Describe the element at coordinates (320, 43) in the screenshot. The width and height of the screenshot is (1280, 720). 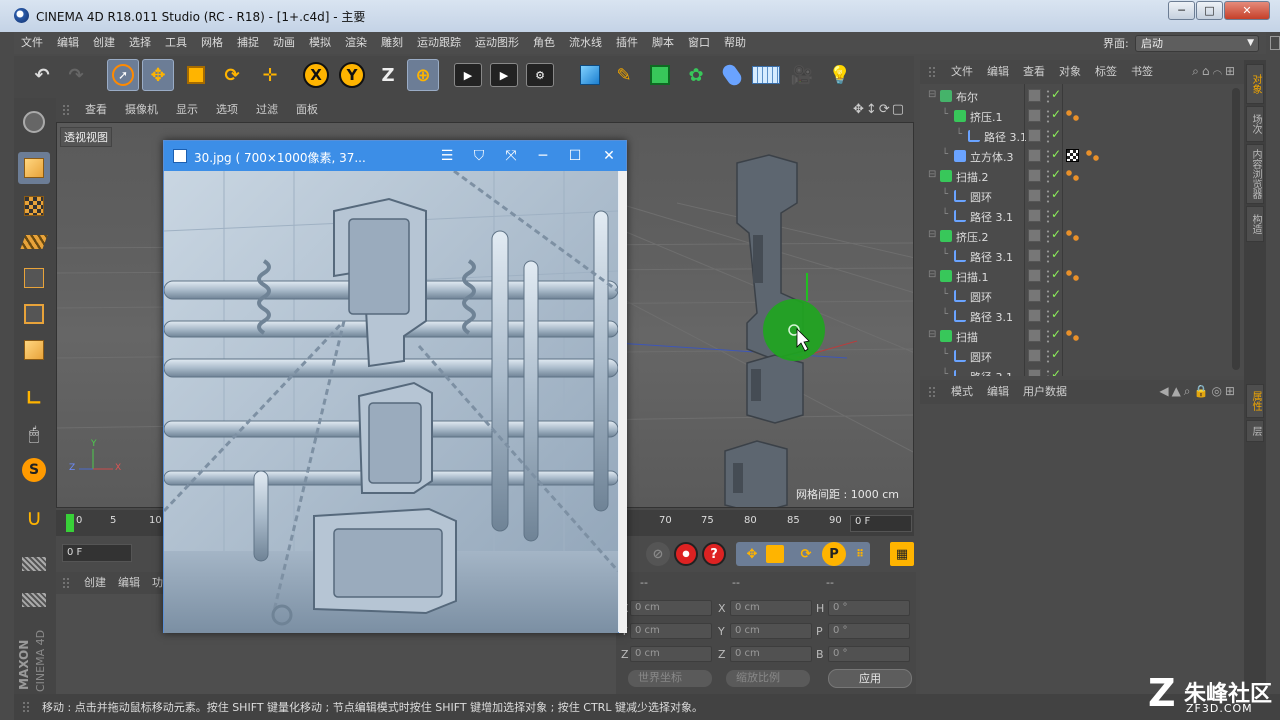
I see `menu-simulate: 模拟` at that location.